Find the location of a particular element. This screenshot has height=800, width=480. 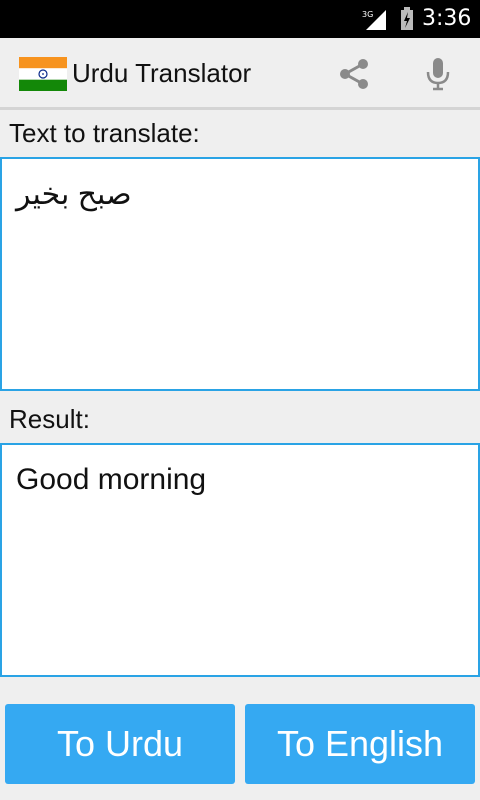

share-icon is located at coordinates (354, 74).